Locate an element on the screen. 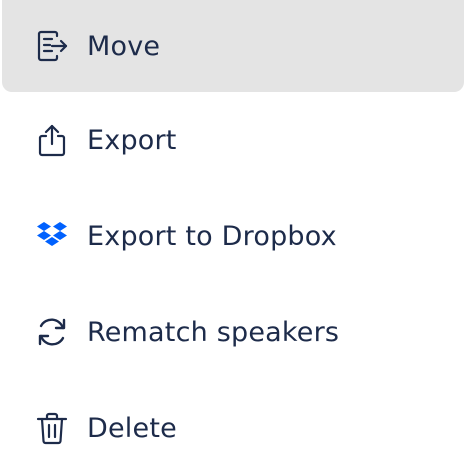  menu-item-label: Rematch speakers is located at coordinates (213, 332).